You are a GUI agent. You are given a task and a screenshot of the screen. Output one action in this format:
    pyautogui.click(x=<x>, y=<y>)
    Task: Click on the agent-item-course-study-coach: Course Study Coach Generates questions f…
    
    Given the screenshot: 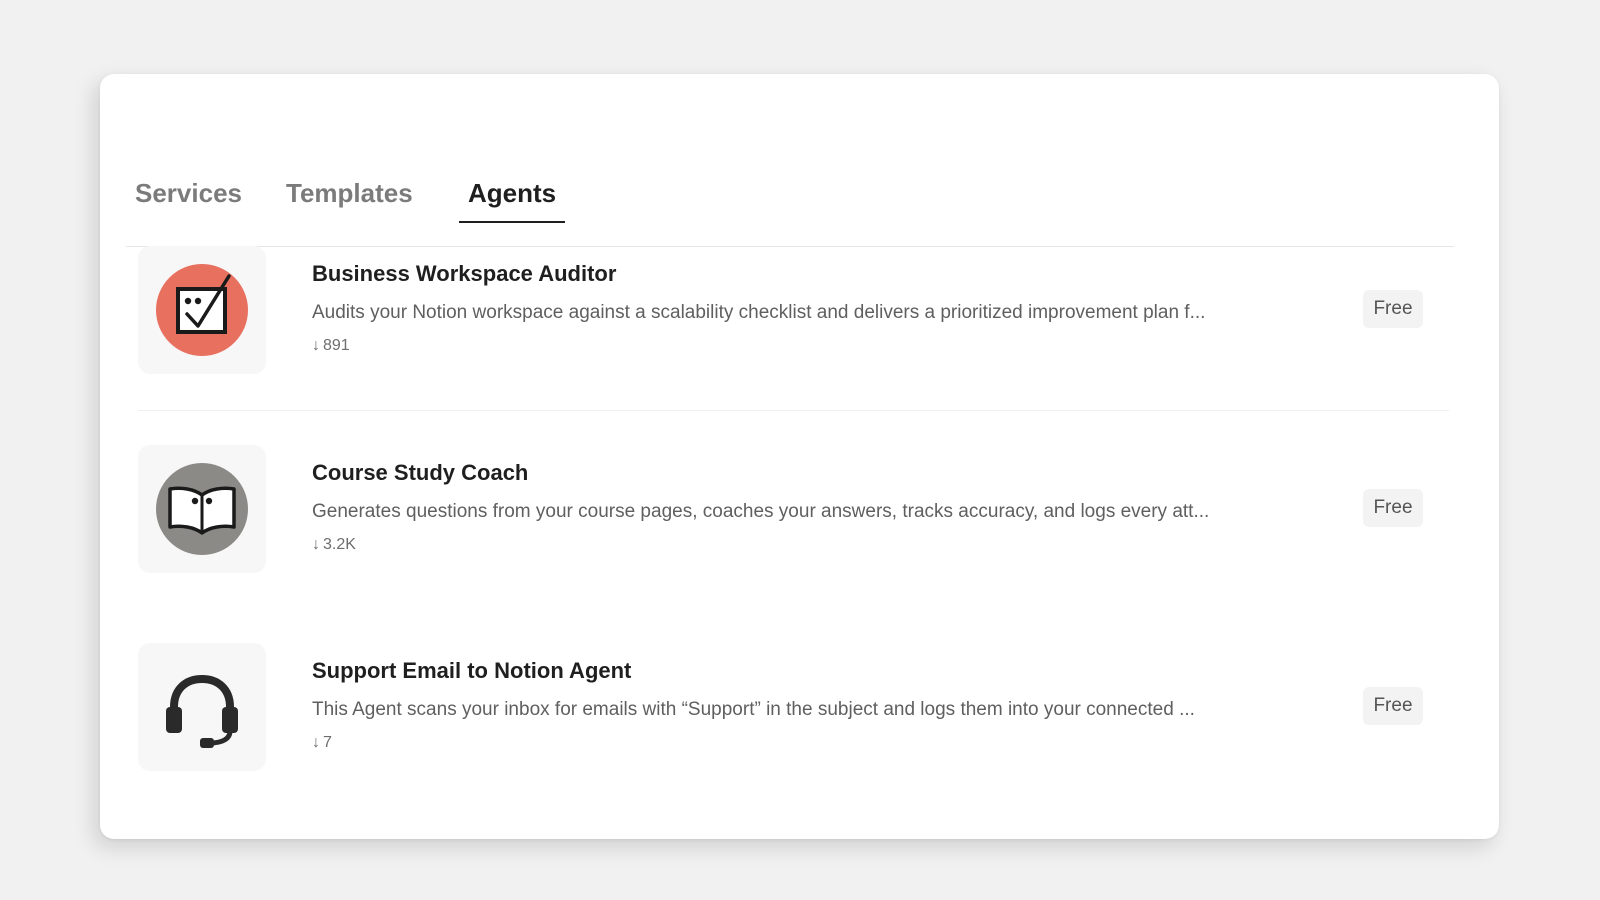 What is the action you would take?
    pyautogui.click(x=799, y=510)
    